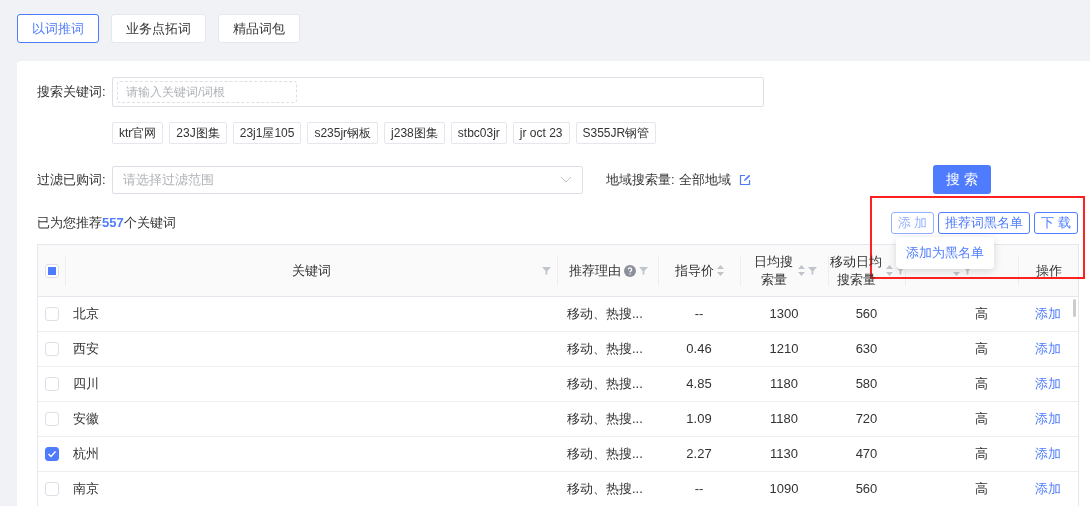 Image resolution: width=1090 pixels, height=506 pixels. Describe the element at coordinates (744, 179) in the screenshot. I see `edit-icon` at that location.